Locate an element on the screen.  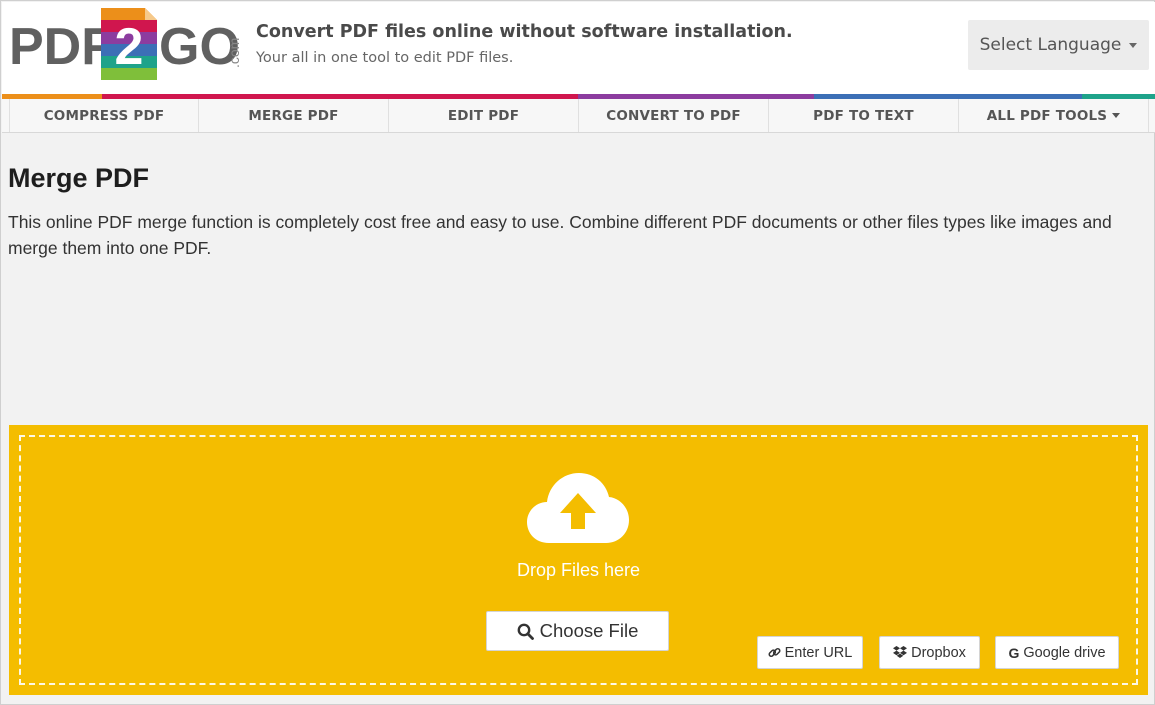
google-drive-label: Google drive is located at coordinates (1064, 652).